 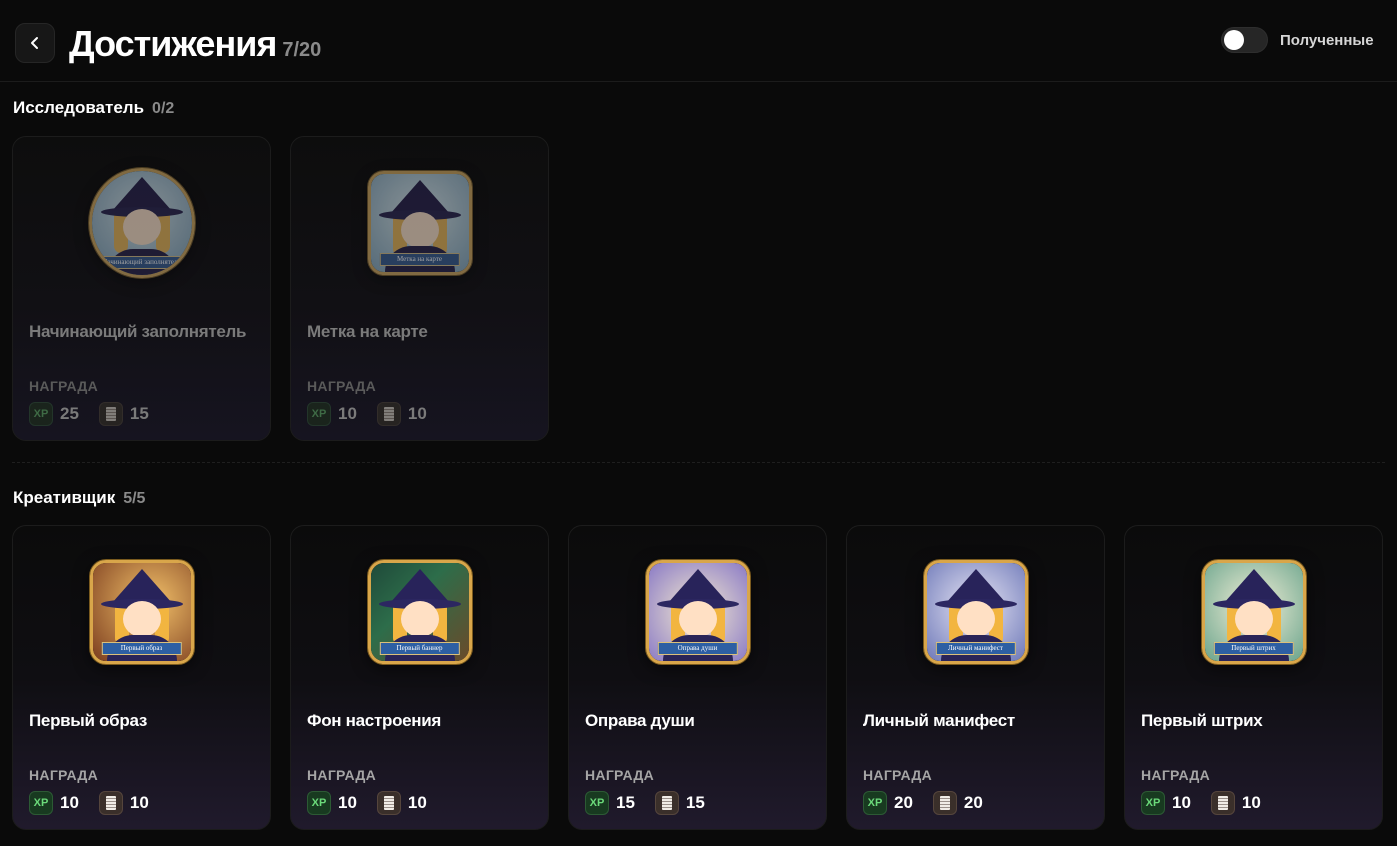 What do you see at coordinates (888, 803) in the screenshot?
I see `xp-reward: XP 20` at bounding box center [888, 803].